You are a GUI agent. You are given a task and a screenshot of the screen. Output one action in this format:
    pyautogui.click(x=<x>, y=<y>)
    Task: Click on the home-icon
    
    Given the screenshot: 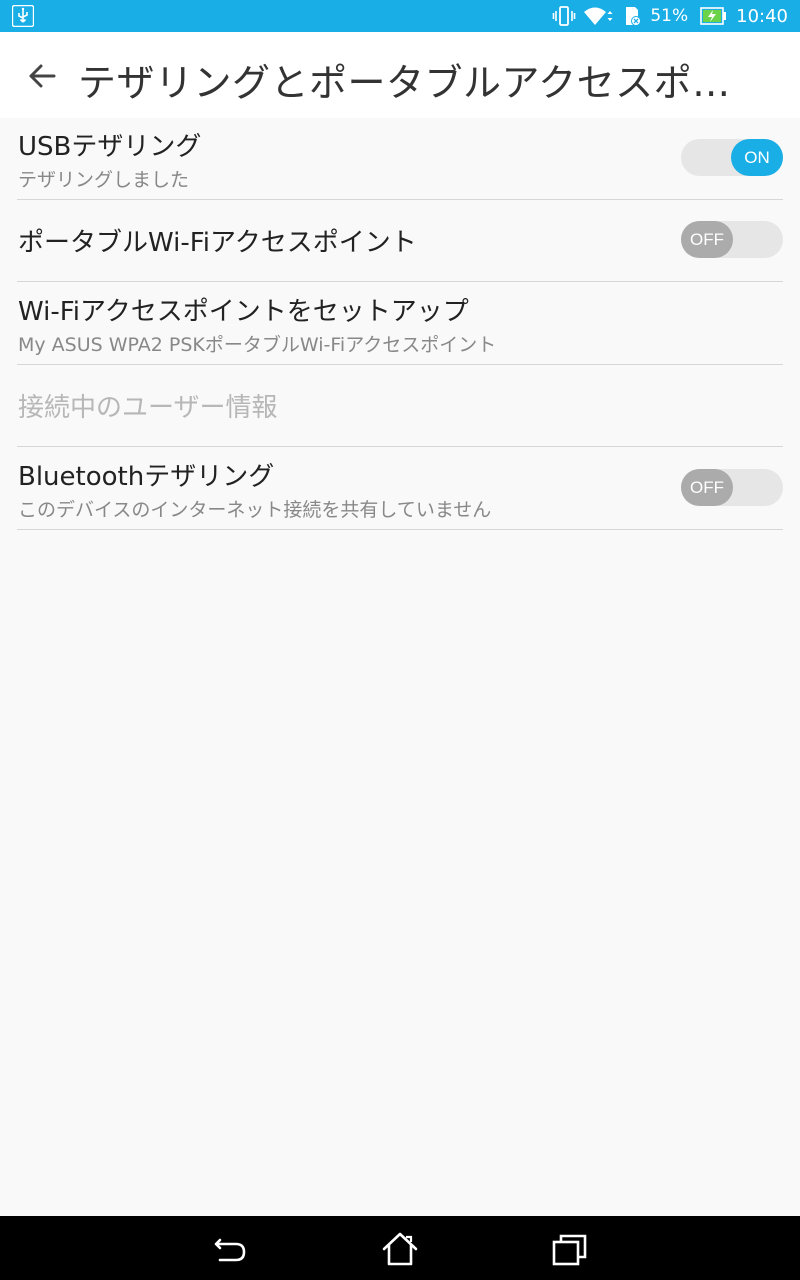 What is the action you would take?
    pyautogui.click(x=400, y=1250)
    